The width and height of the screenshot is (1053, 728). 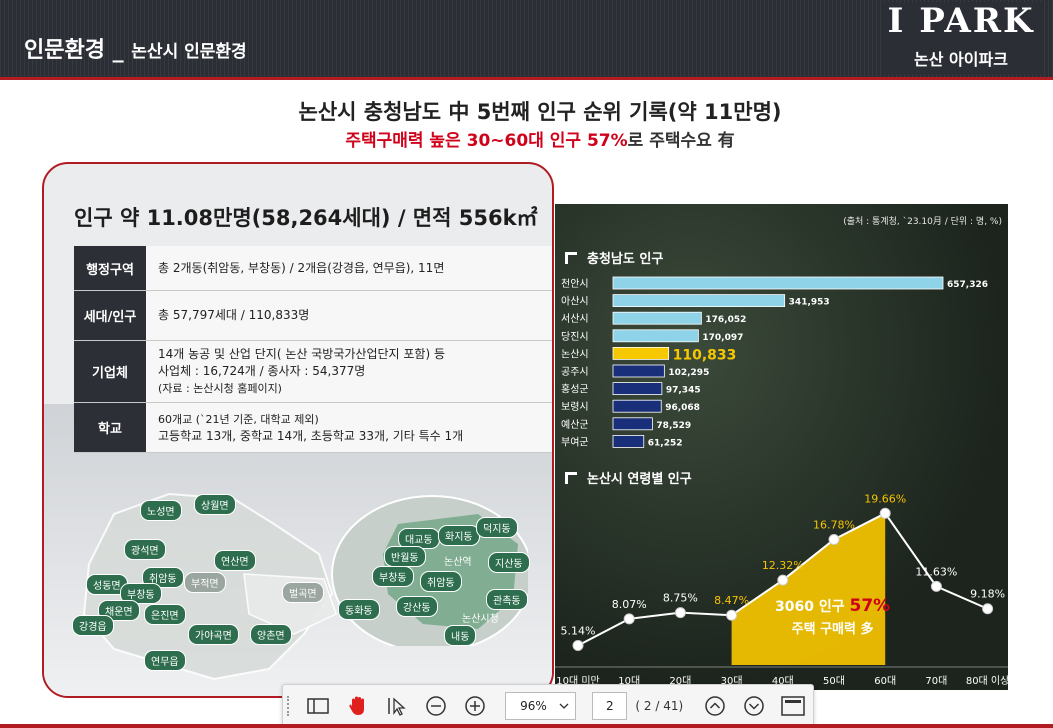 I want to click on district-label: 부적면, so click(x=205, y=582).